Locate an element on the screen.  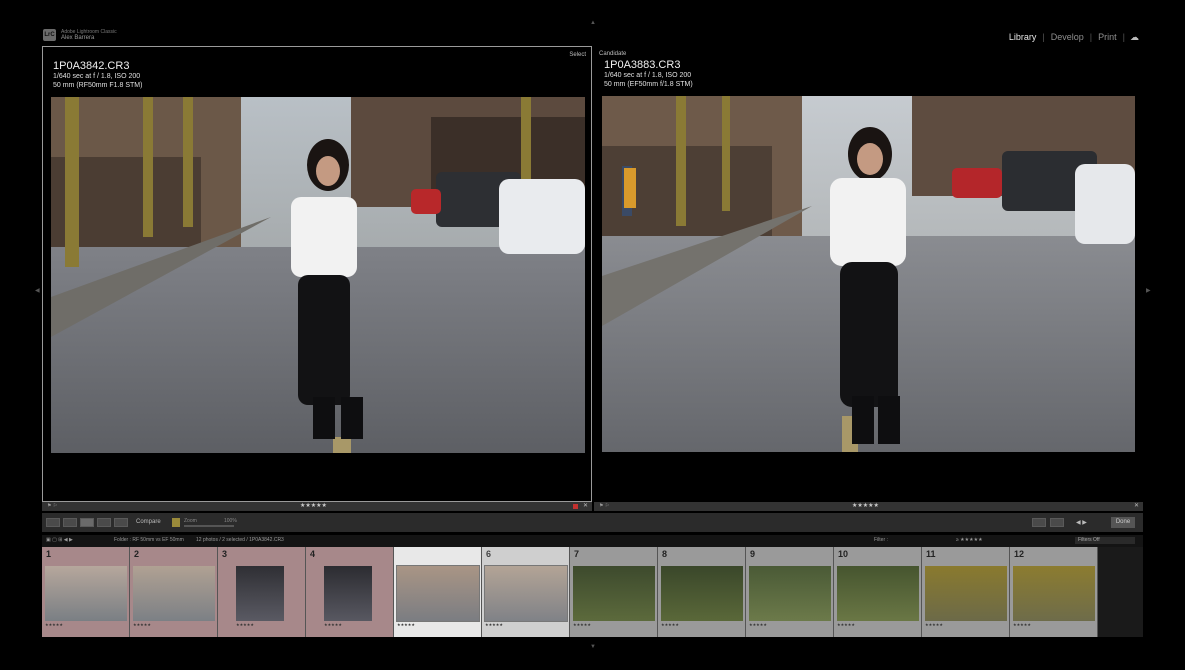
zoom-percent: 100% is located at coordinates (230, 521).